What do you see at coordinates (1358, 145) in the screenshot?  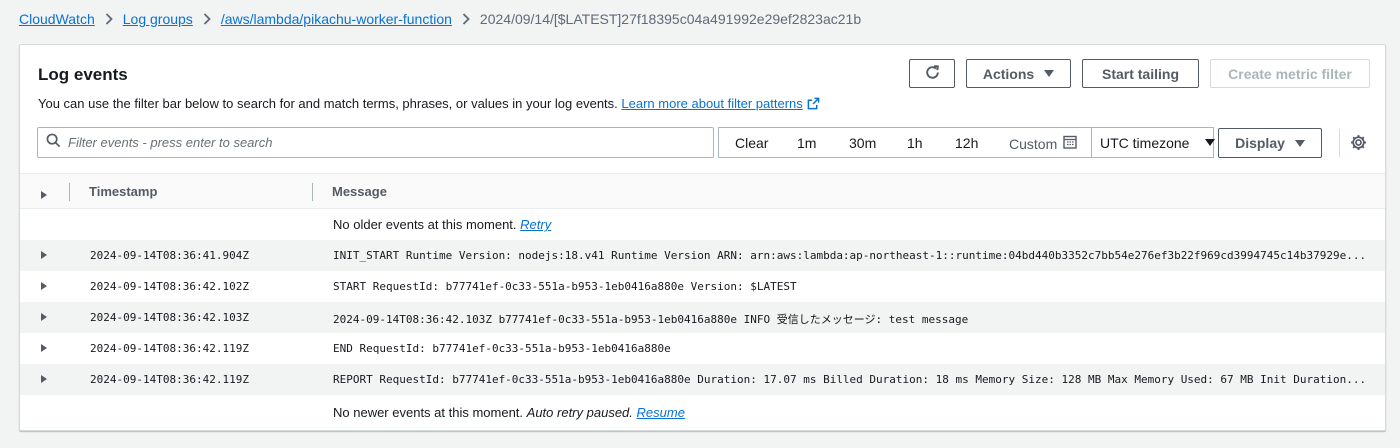 I see `settings-gear-icon` at bounding box center [1358, 145].